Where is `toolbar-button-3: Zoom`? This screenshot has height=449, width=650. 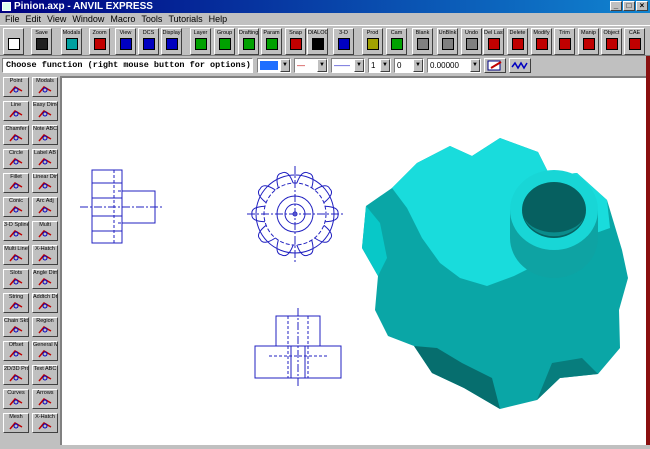 toolbar-button-3: Zoom is located at coordinates (99, 41).